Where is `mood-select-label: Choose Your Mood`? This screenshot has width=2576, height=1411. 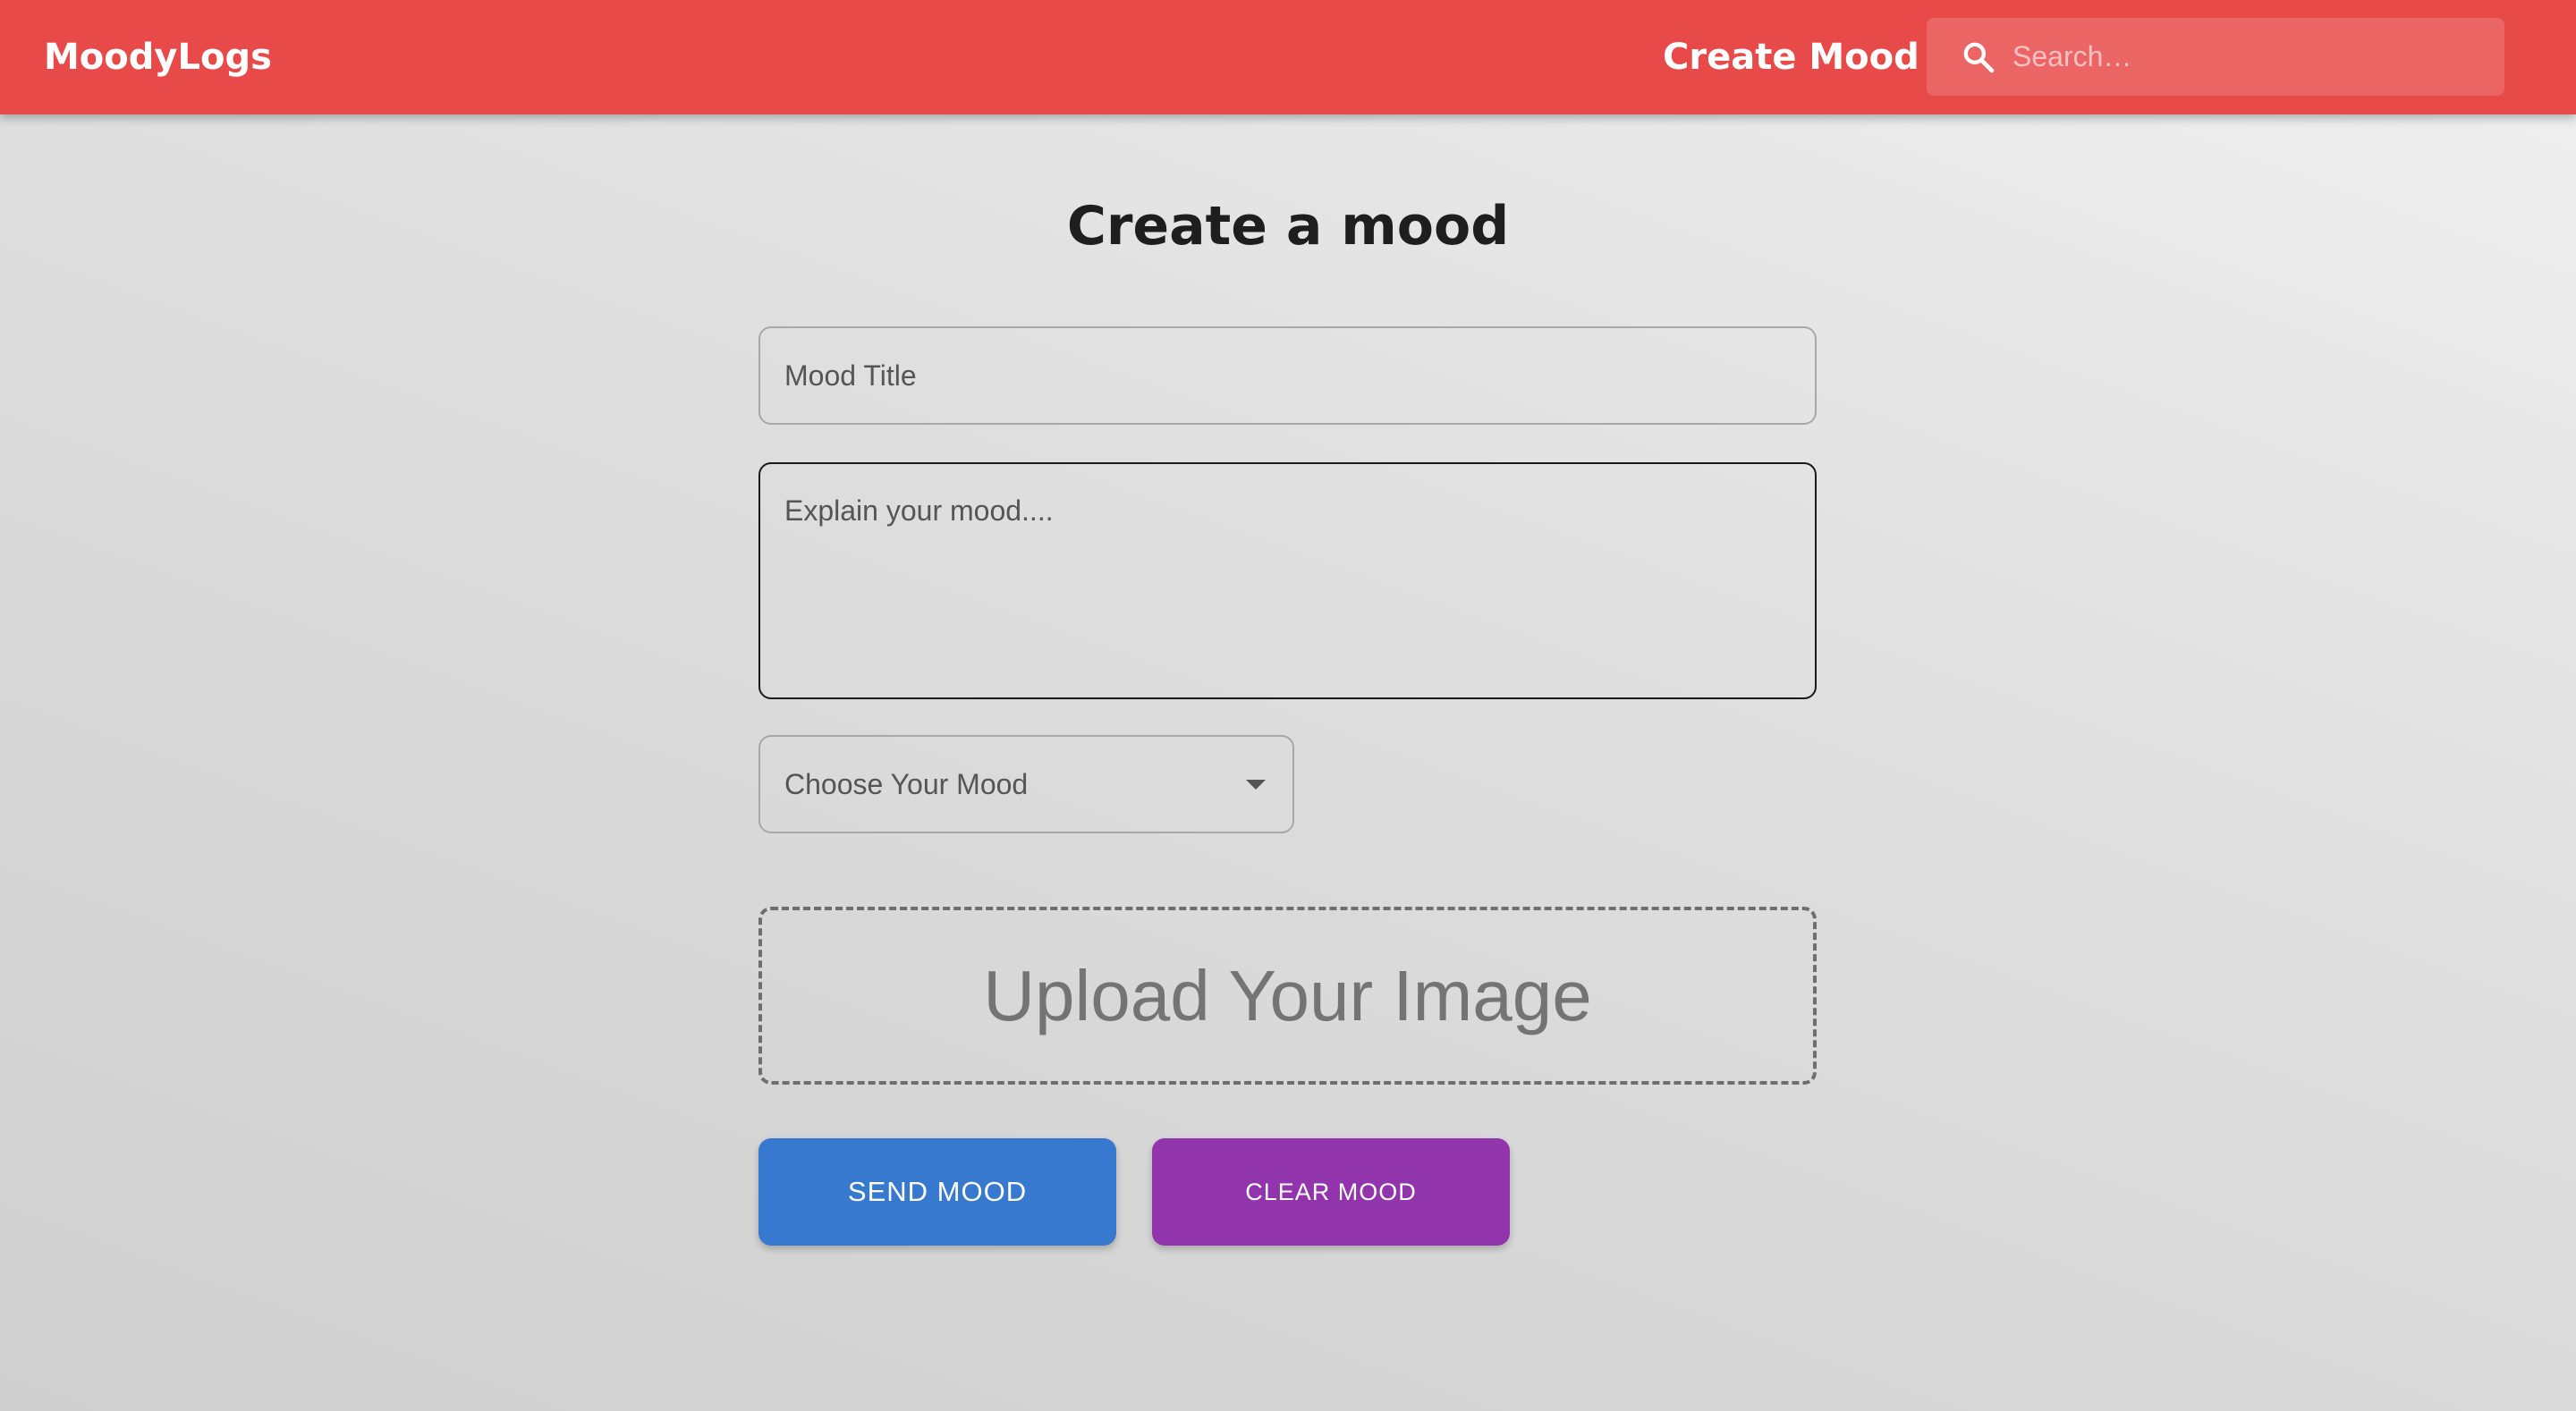
mood-select-label: Choose Your Mood is located at coordinates (906, 784).